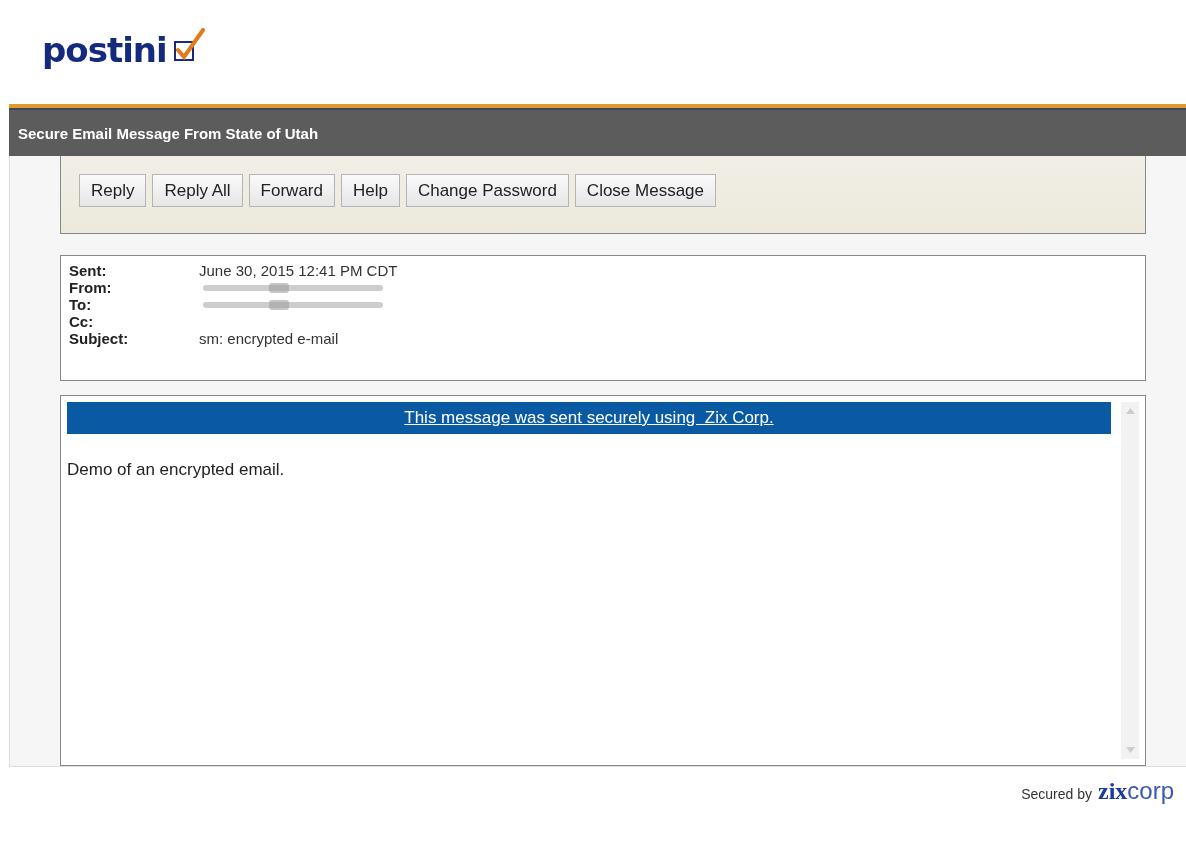  I want to click on scrollbar, so click(1130, 580).